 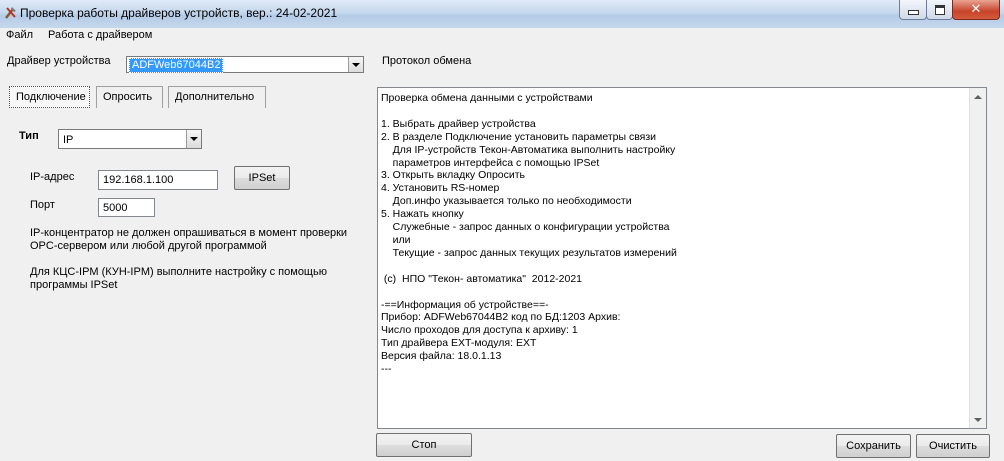 I want to click on ipset-button: IPSet, so click(x=262, y=178).